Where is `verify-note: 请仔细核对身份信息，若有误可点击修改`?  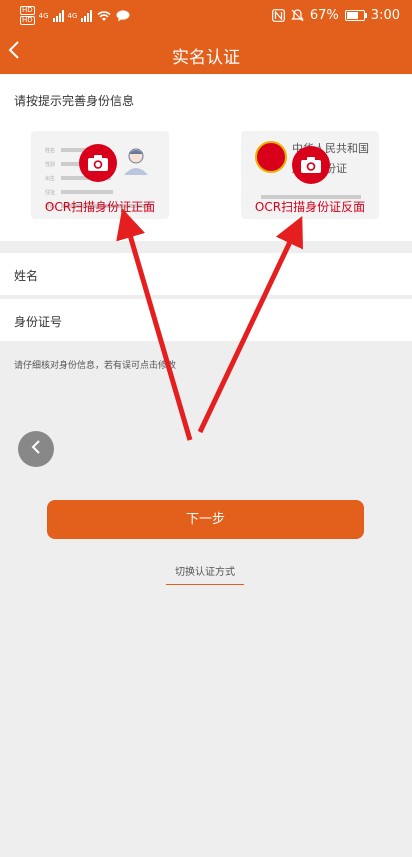 verify-note: 请仔细核对身份信息，若有误可点击修改 is located at coordinates (95, 366).